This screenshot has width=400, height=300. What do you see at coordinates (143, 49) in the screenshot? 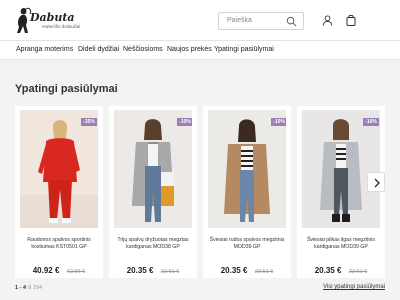
I see `nav-item-maternity: Nėščiosioms` at bounding box center [143, 49].